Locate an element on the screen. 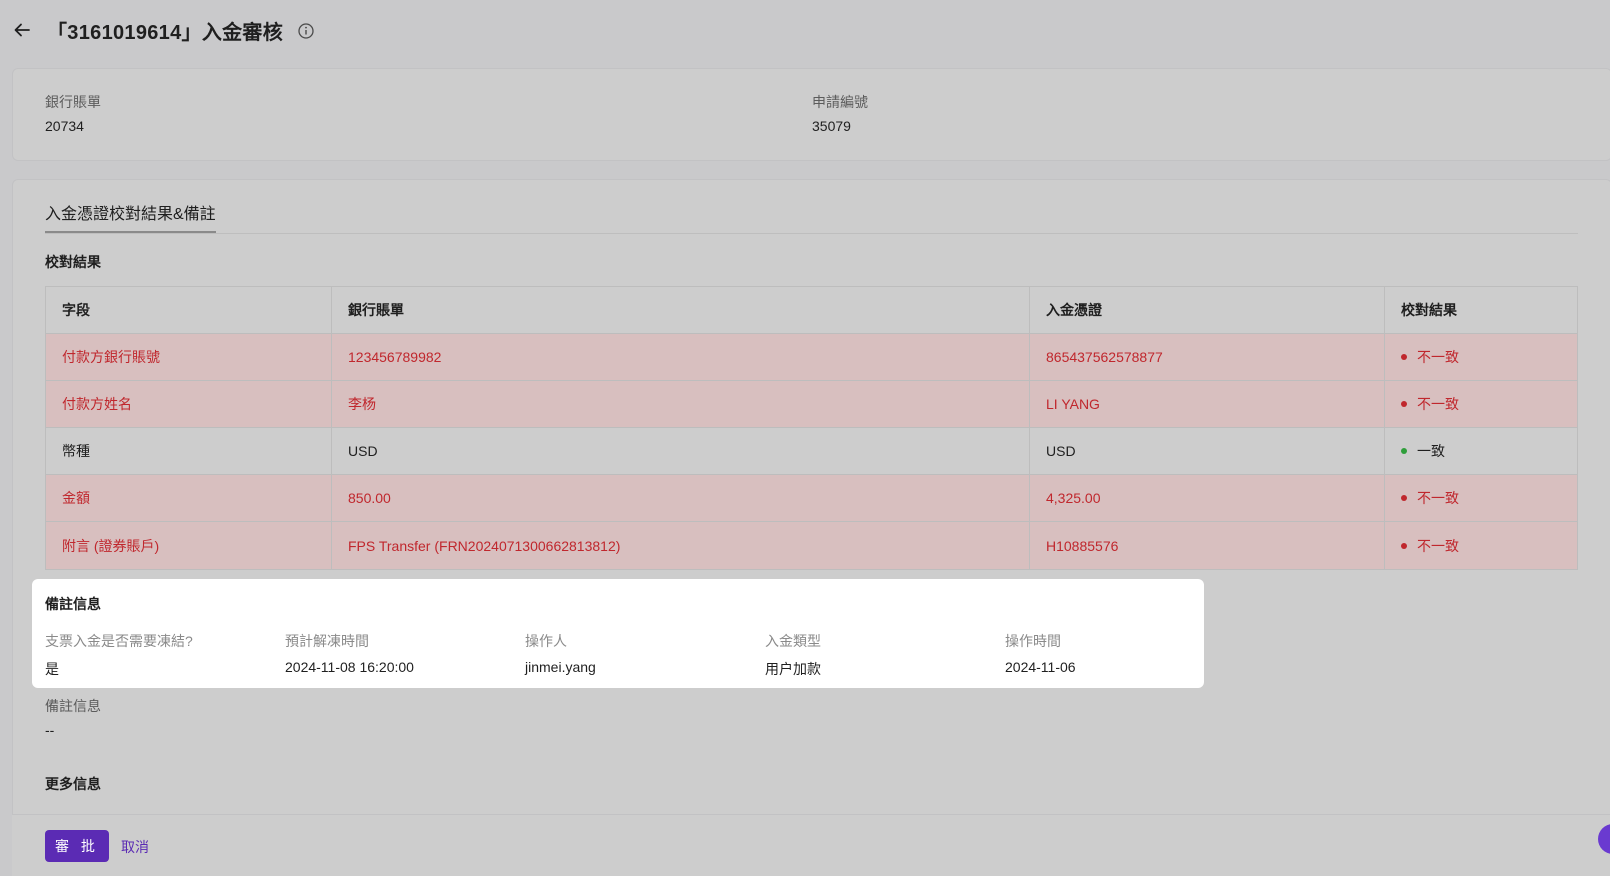 This screenshot has height=876, width=1610. remark-field: 預計解凍時間 2024-11-08 16:20:00 is located at coordinates (349, 653).